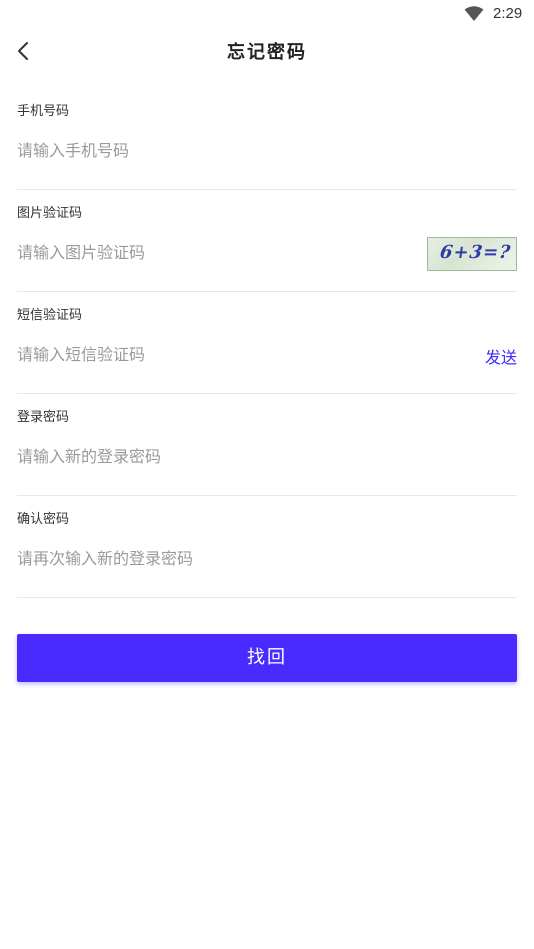 The height and width of the screenshot is (949, 534). I want to click on phone-input, so click(207, 150).